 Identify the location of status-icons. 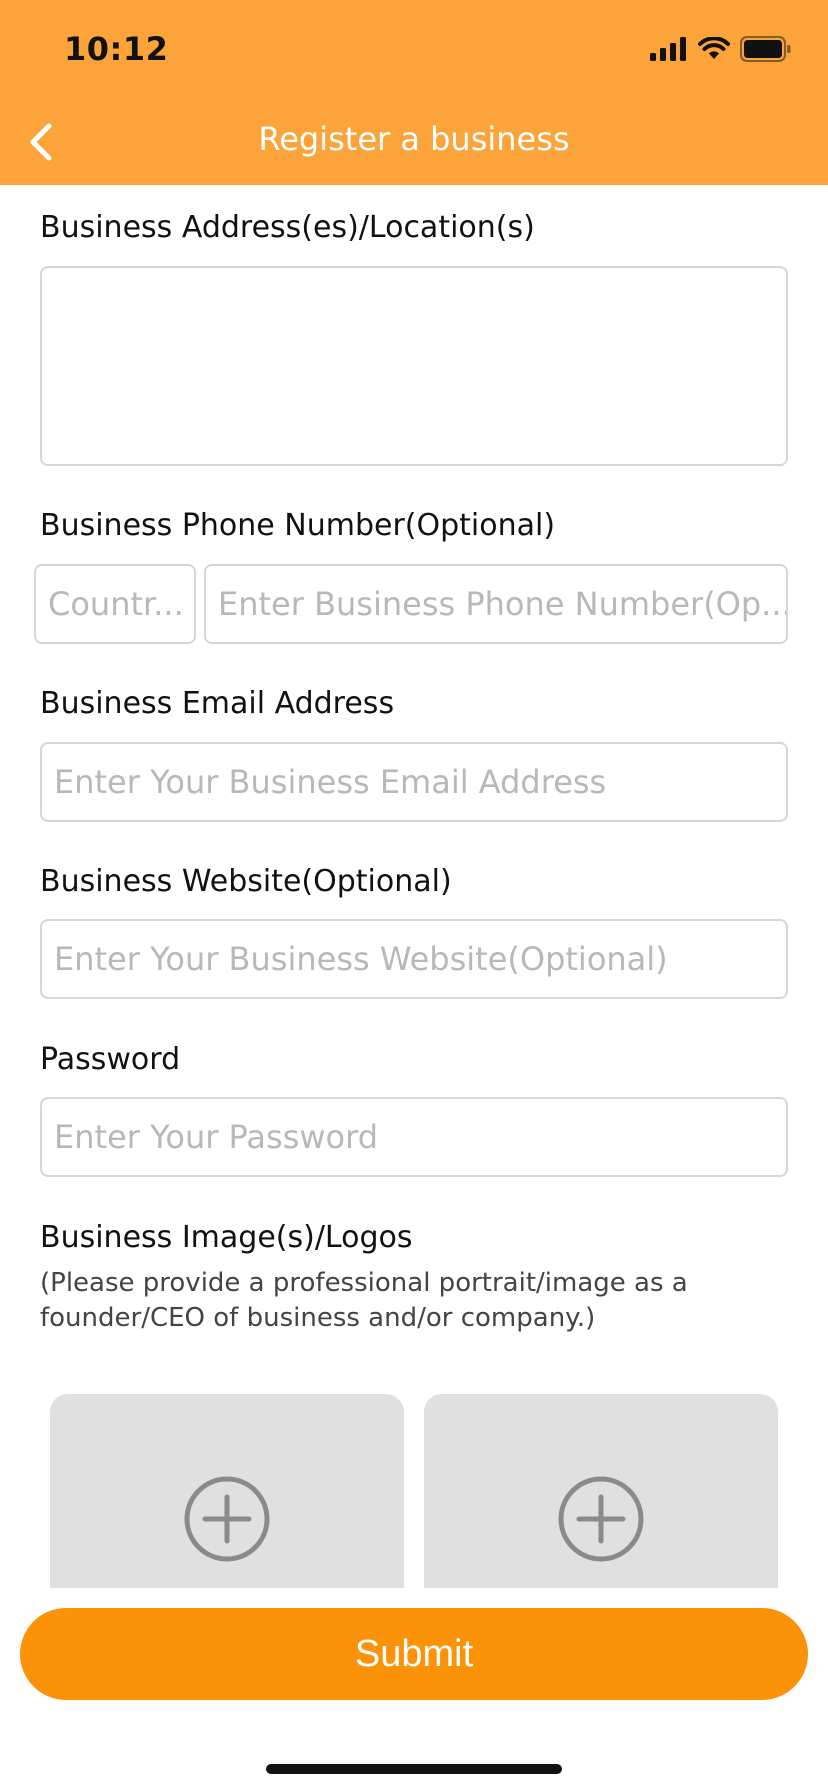
(721, 49).